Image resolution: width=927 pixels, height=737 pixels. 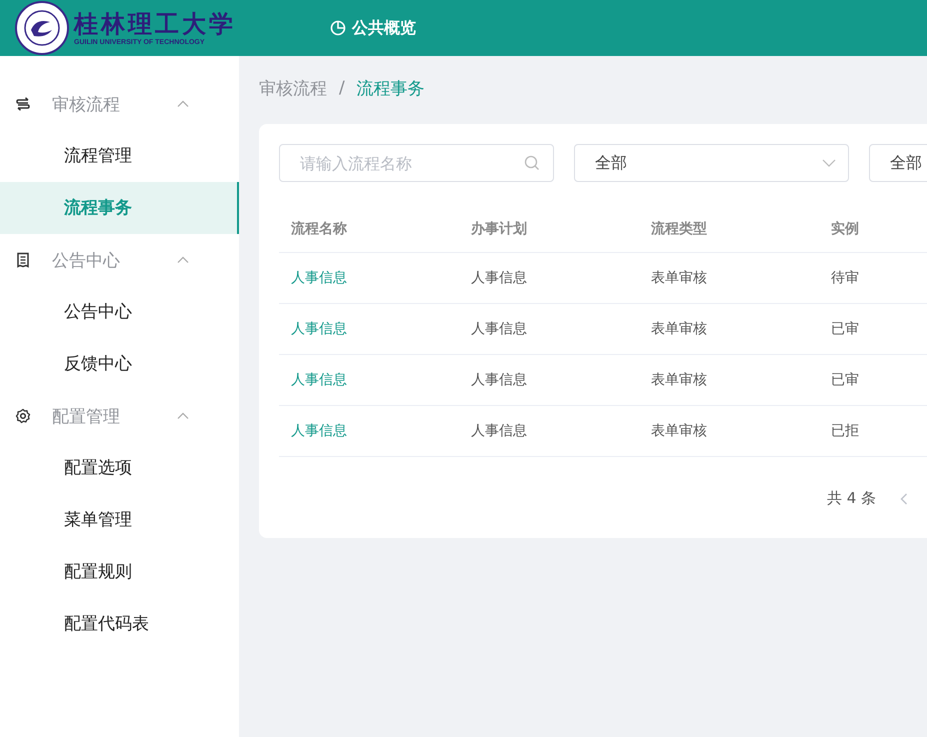 What do you see at coordinates (293, 88) in the screenshot?
I see `breadcrumb-item: 审核流程` at bounding box center [293, 88].